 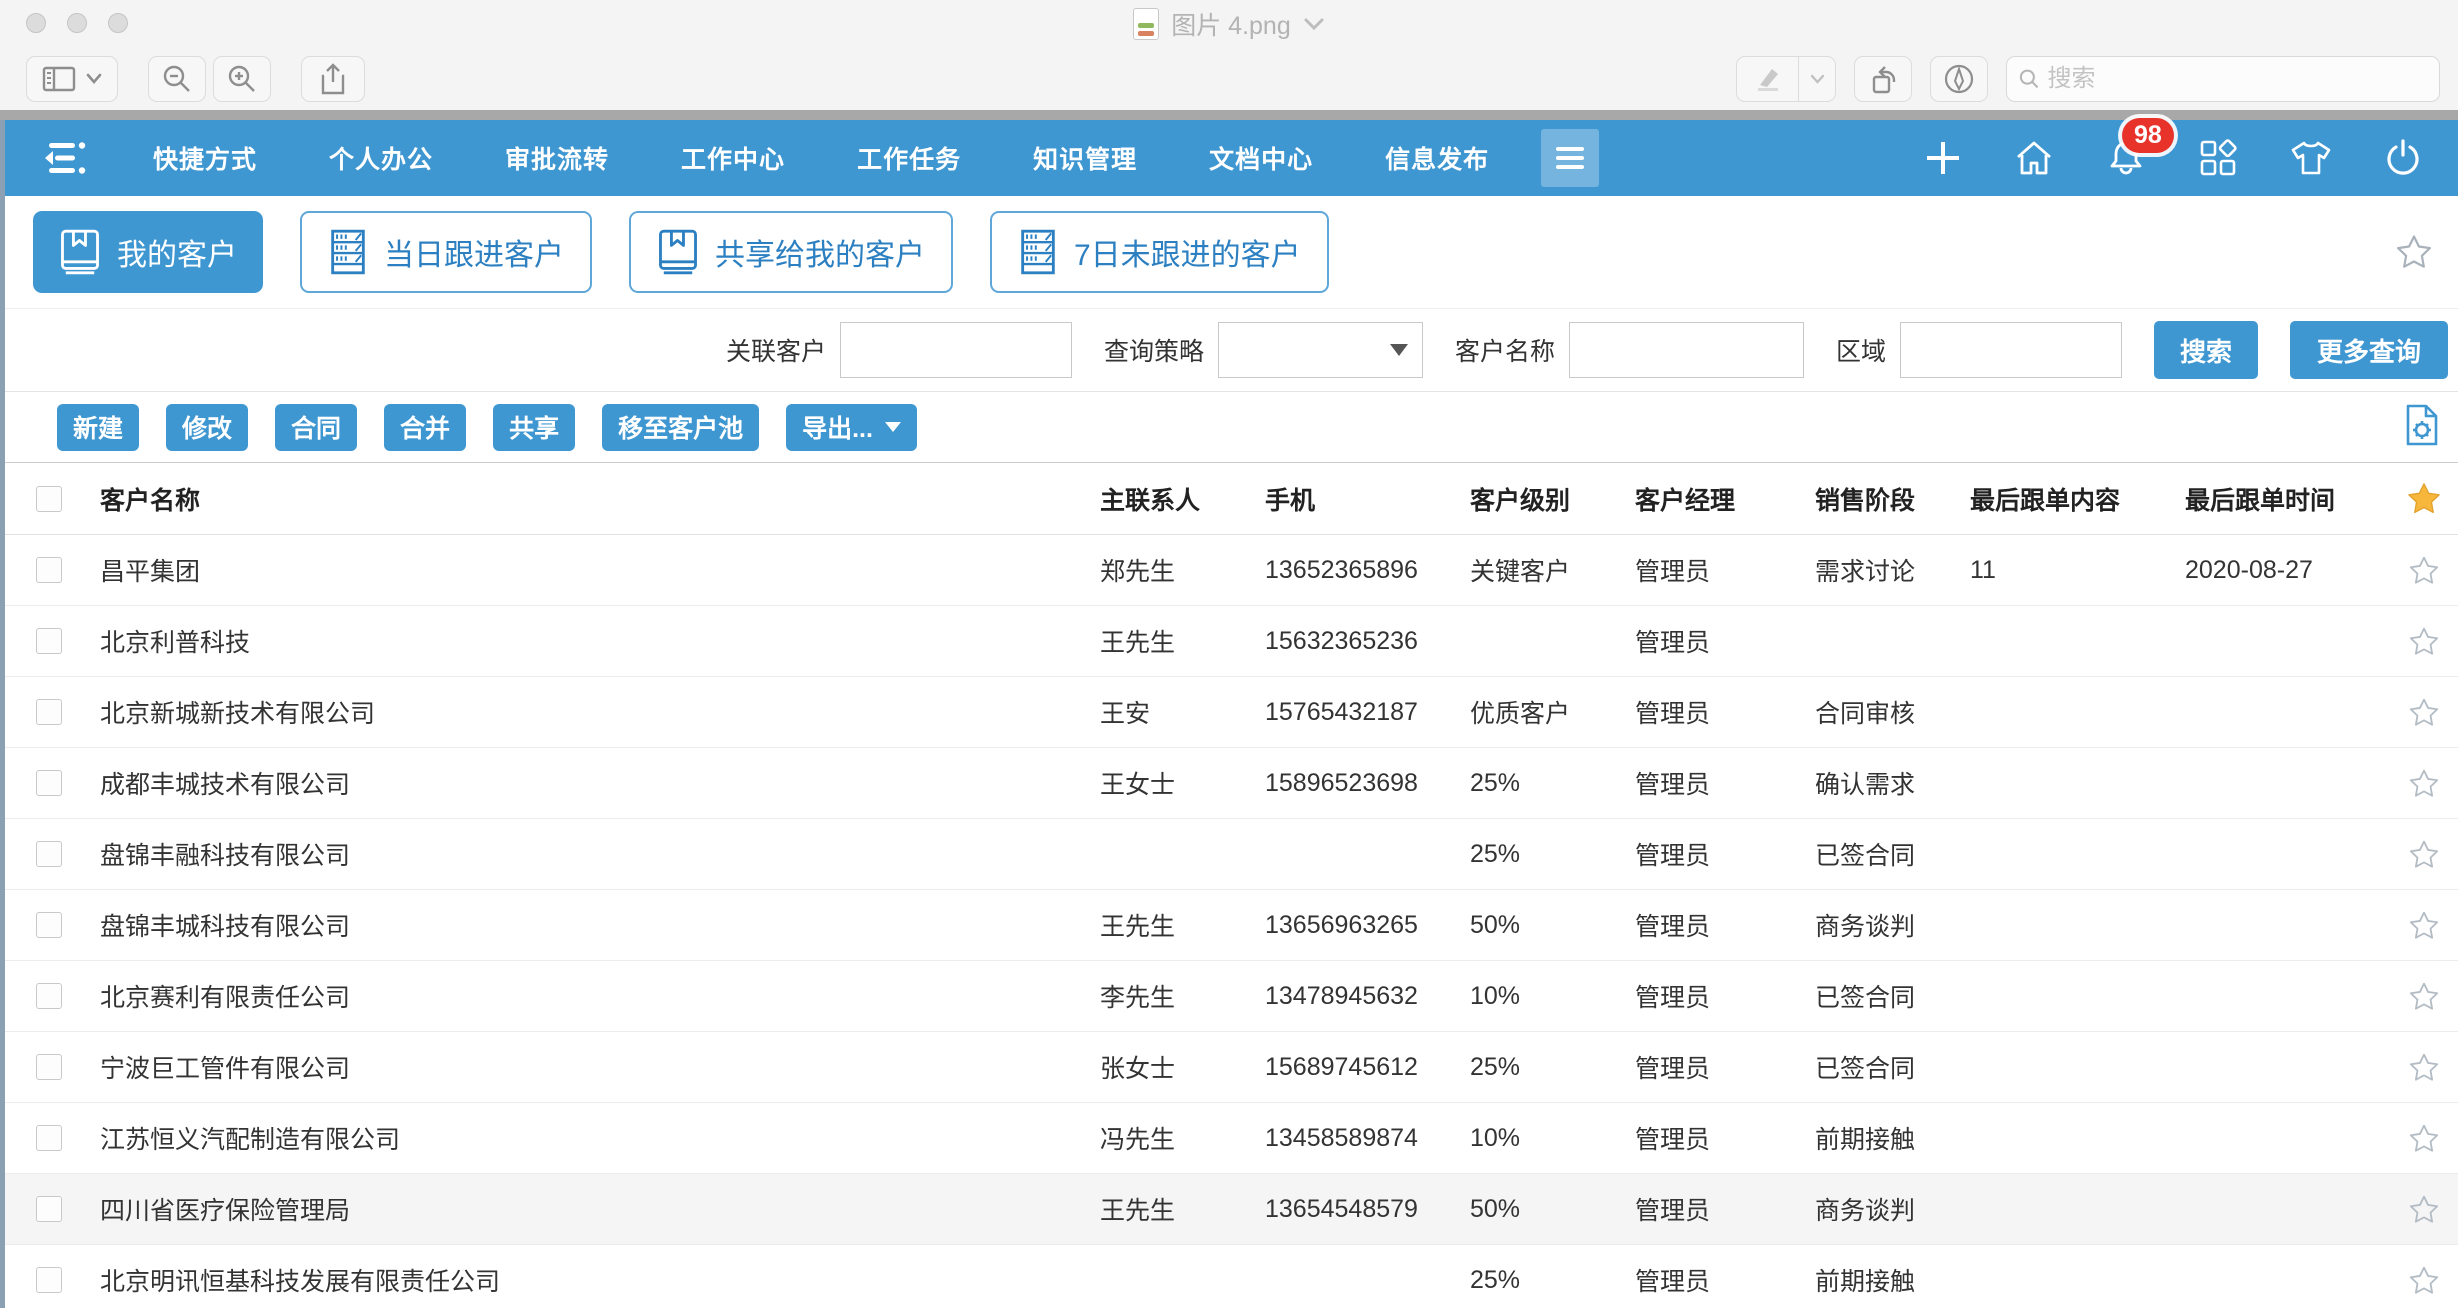 I want to click on share-button, so click(x=333, y=78).